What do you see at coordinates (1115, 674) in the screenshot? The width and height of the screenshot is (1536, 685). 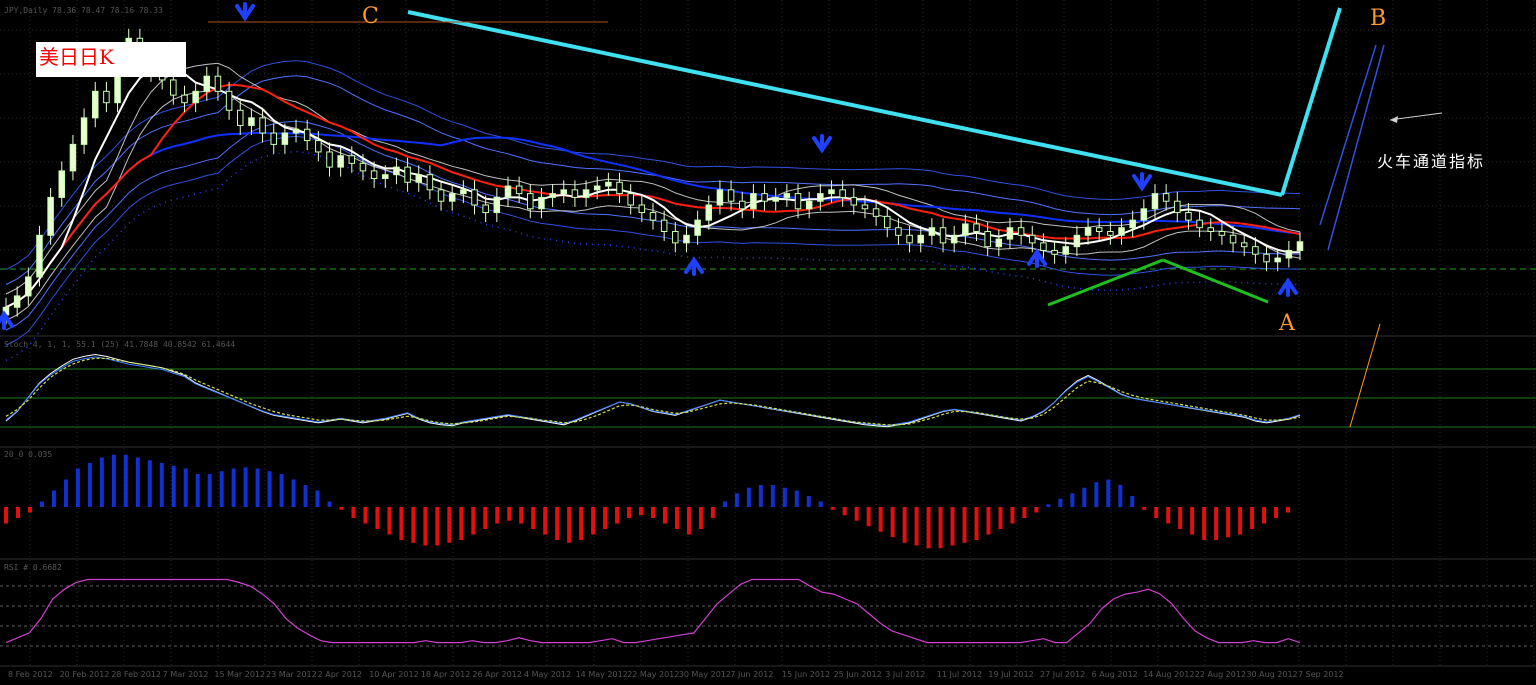 I see `date-tick-label: 6 Aug 2012` at bounding box center [1115, 674].